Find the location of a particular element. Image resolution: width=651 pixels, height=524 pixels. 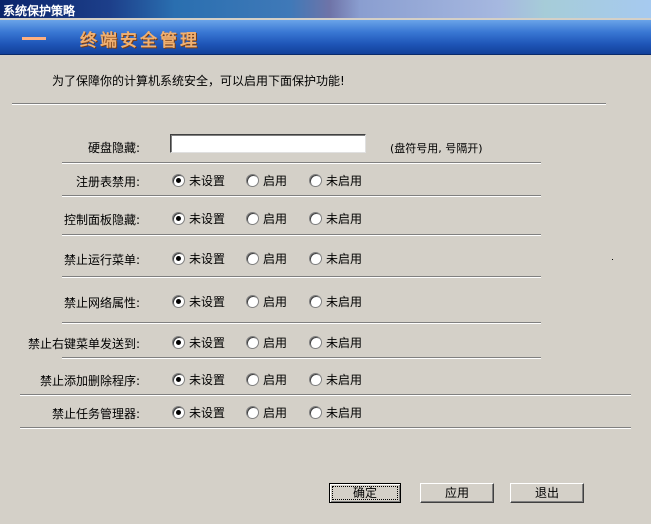

intro-text: 为了保障你的计算机系统安全，可以启用下面保护功能! is located at coordinates (198, 81).